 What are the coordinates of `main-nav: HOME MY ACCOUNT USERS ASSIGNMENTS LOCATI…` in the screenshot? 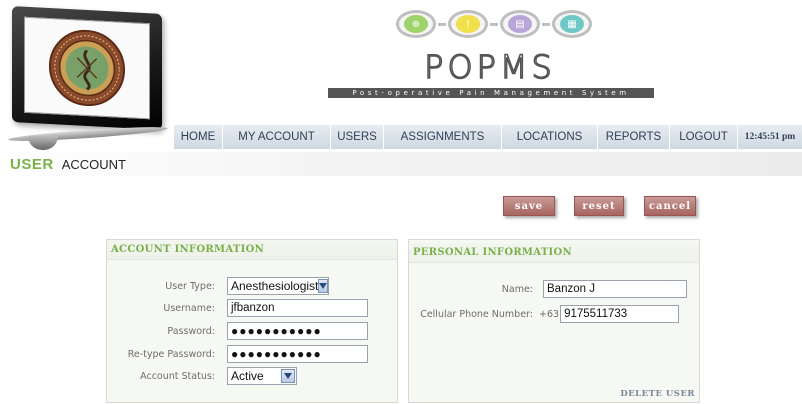 It's located at (488, 137).